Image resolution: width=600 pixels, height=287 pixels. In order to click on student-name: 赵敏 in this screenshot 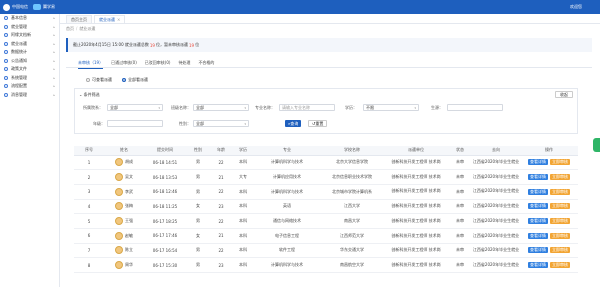, I will do `click(129, 235)`.